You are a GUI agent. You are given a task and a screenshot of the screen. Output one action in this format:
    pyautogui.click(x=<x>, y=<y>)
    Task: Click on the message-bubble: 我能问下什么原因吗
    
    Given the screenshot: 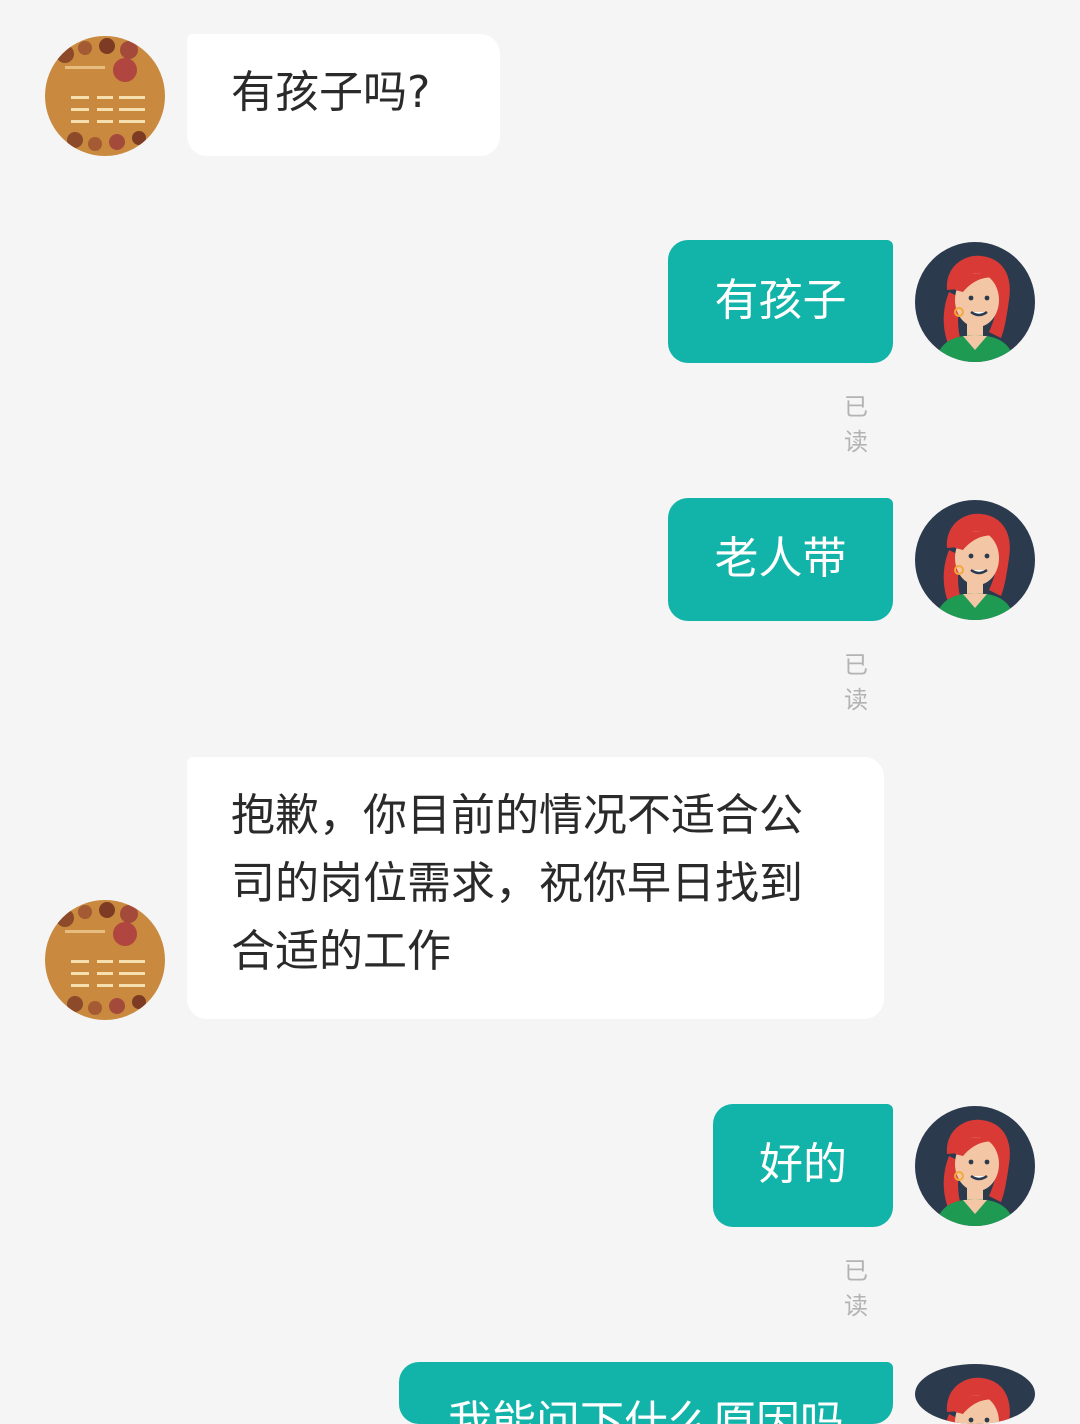 What is the action you would take?
    pyautogui.click(x=646, y=1393)
    